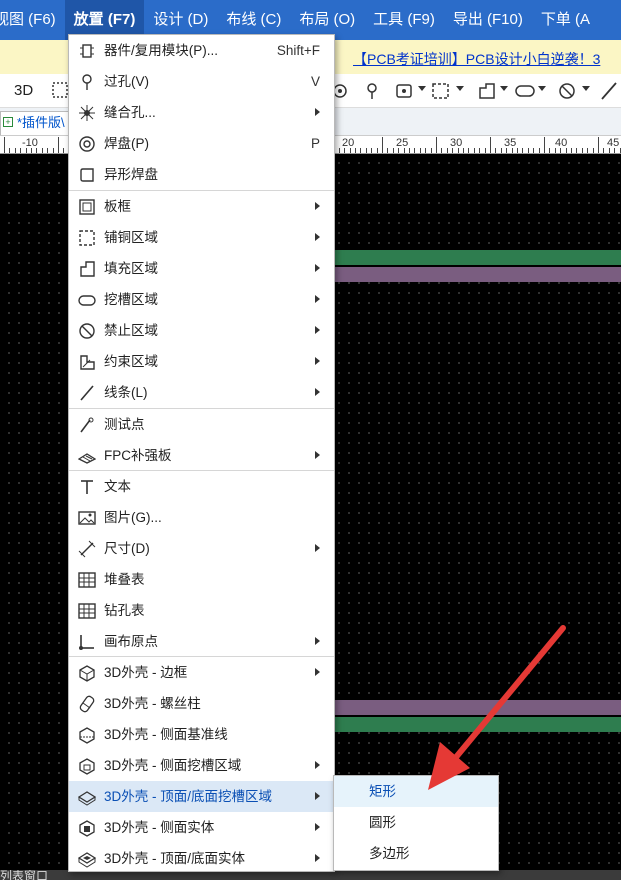 This screenshot has height=880, width=621. Describe the element at coordinates (201, 796) in the screenshot. I see `menu-item: 3D外壳 - 顶面/底面挖槽区域` at that location.